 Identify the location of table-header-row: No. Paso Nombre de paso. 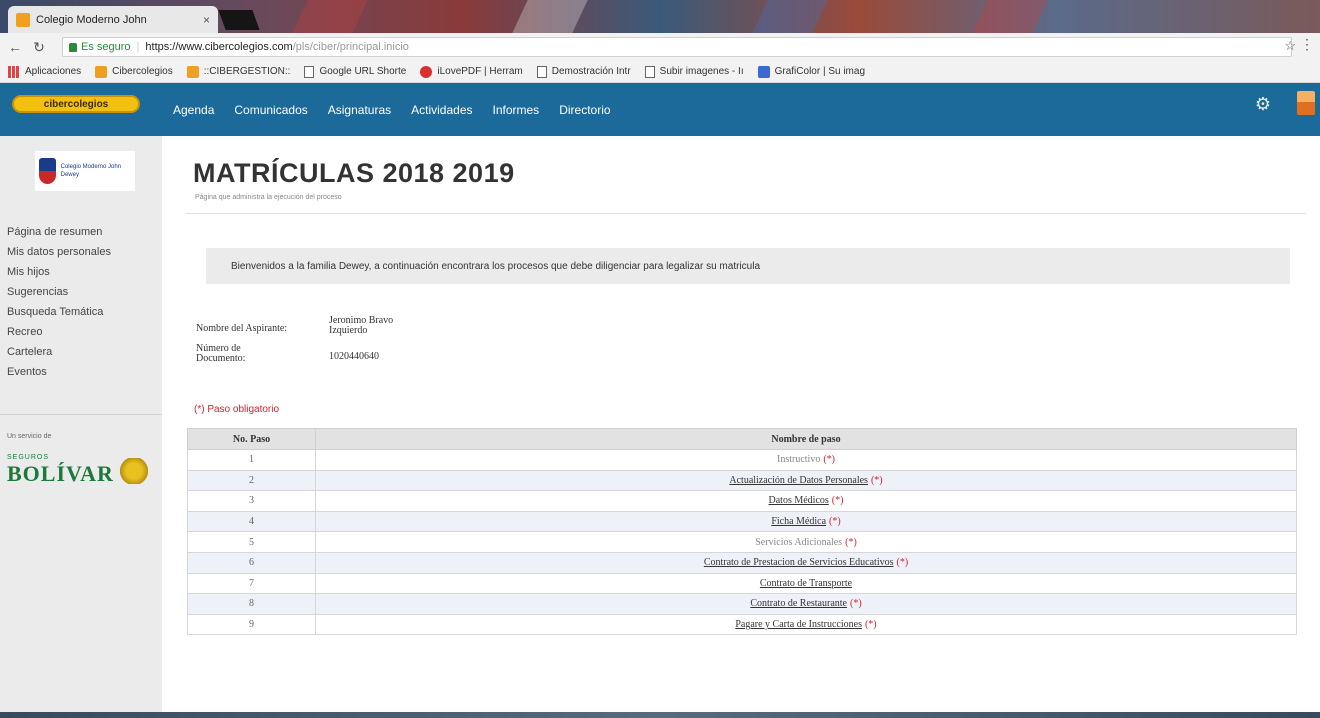
(742, 439).